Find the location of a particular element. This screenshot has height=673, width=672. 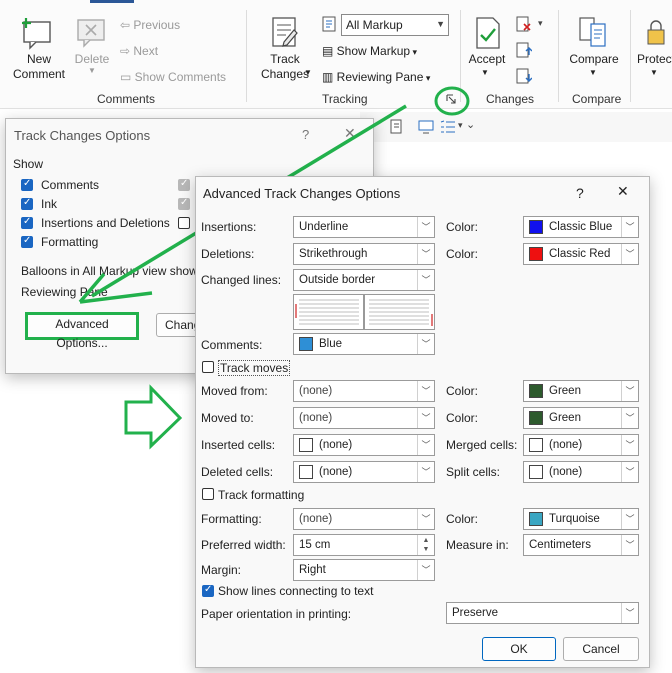

deleted-cells-select: (none) ﹀ is located at coordinates (364, 472).